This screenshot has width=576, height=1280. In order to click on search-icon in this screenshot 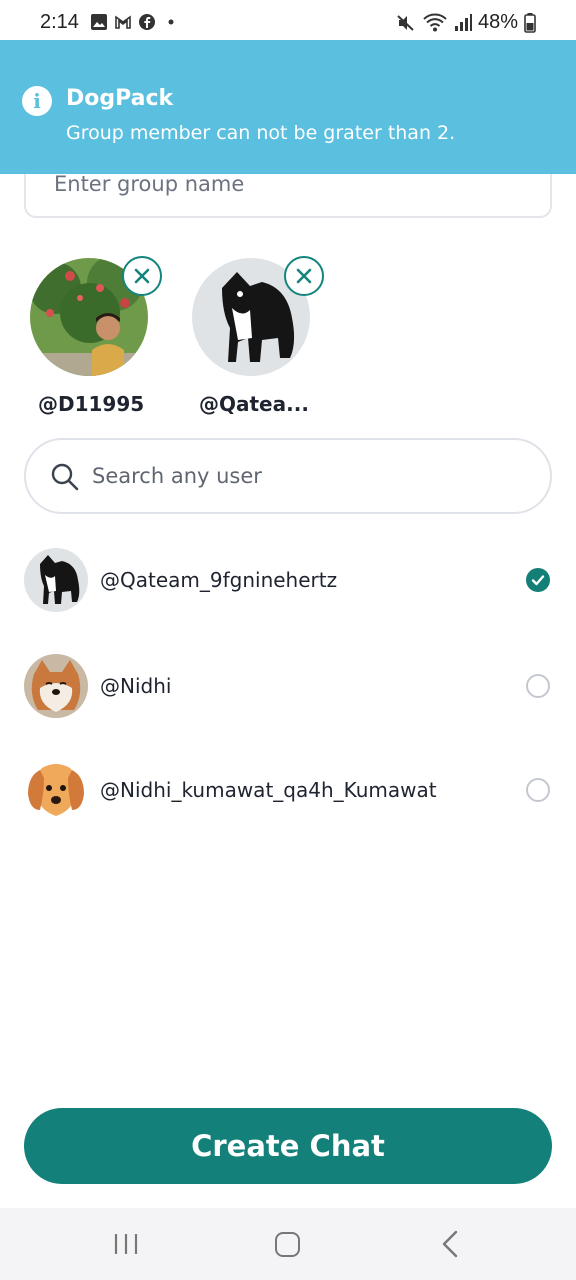, I will do `click(65, 477)`.